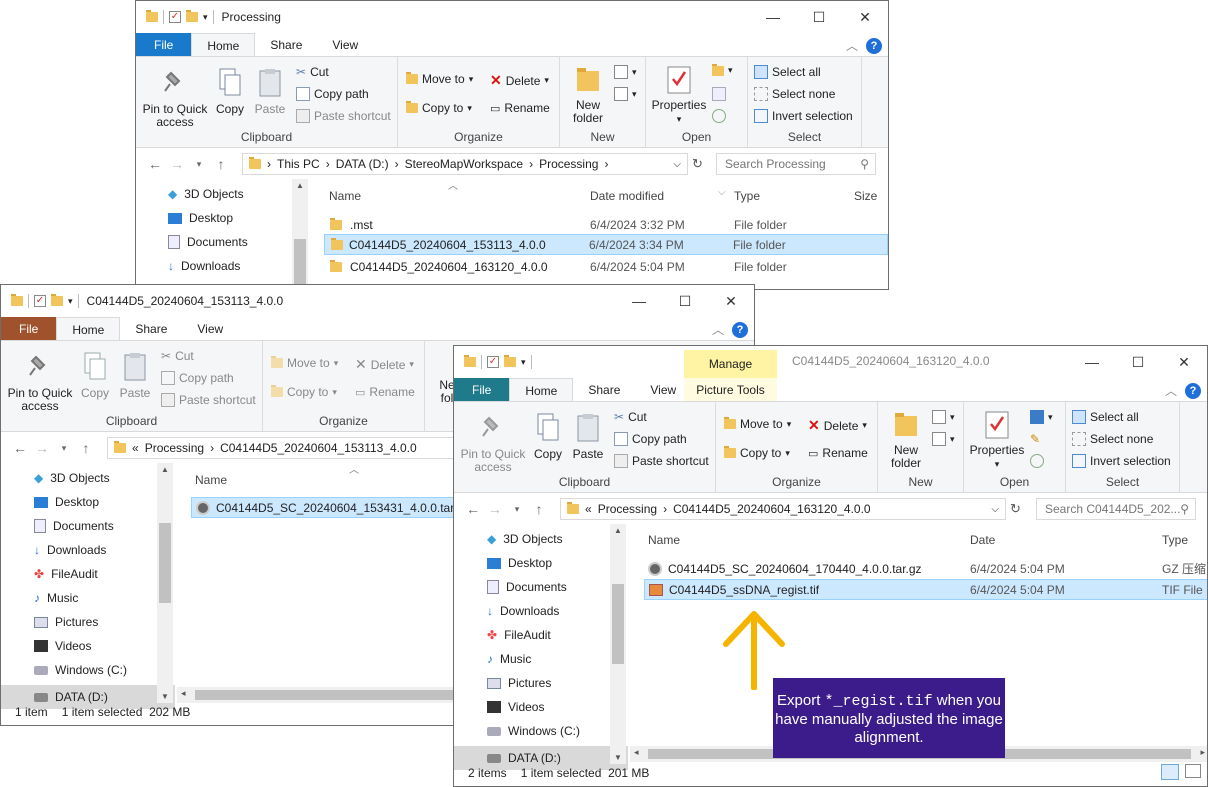 The image size is (1208, 787). I want to click on open-button: ▾, so click(722, 69).